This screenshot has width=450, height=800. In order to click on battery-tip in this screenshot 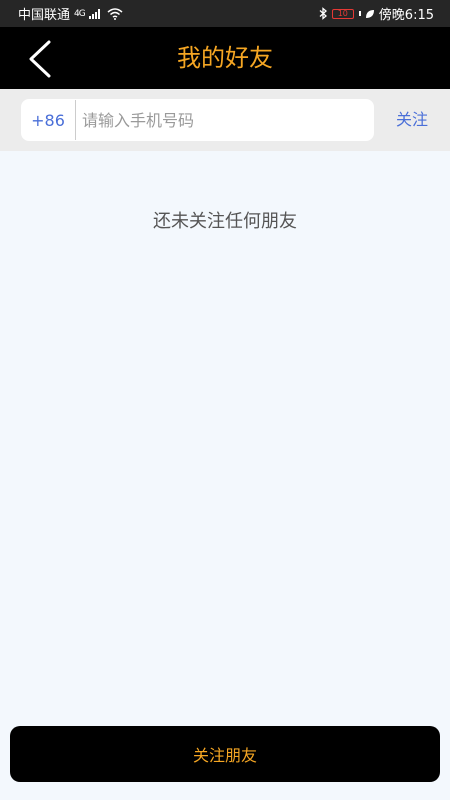, I will do `click(359, 13)`.